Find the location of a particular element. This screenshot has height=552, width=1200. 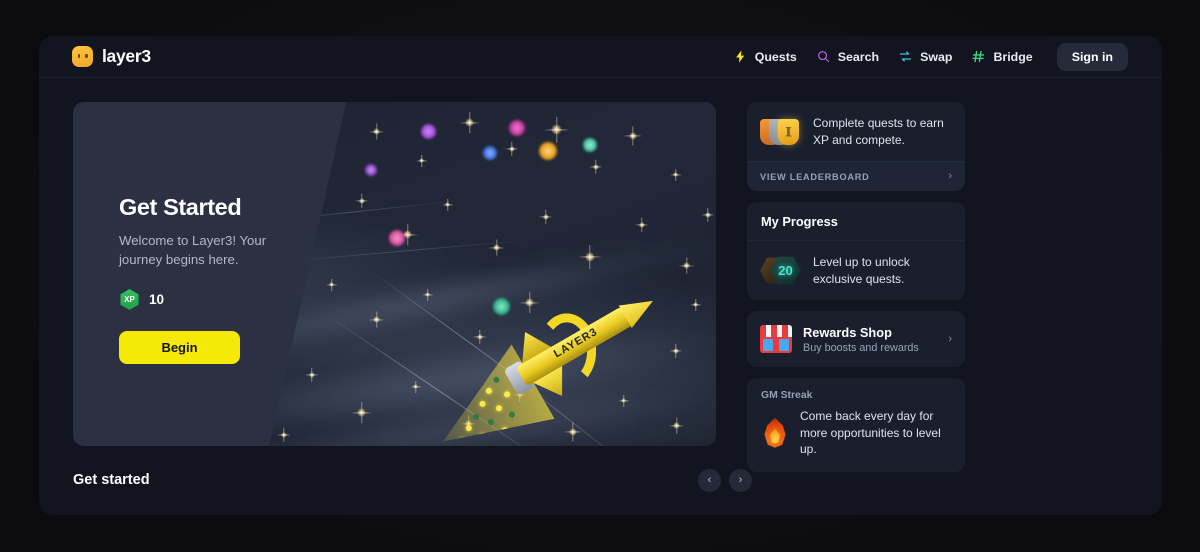

orb-magenta is located at coordinates (517, 128).